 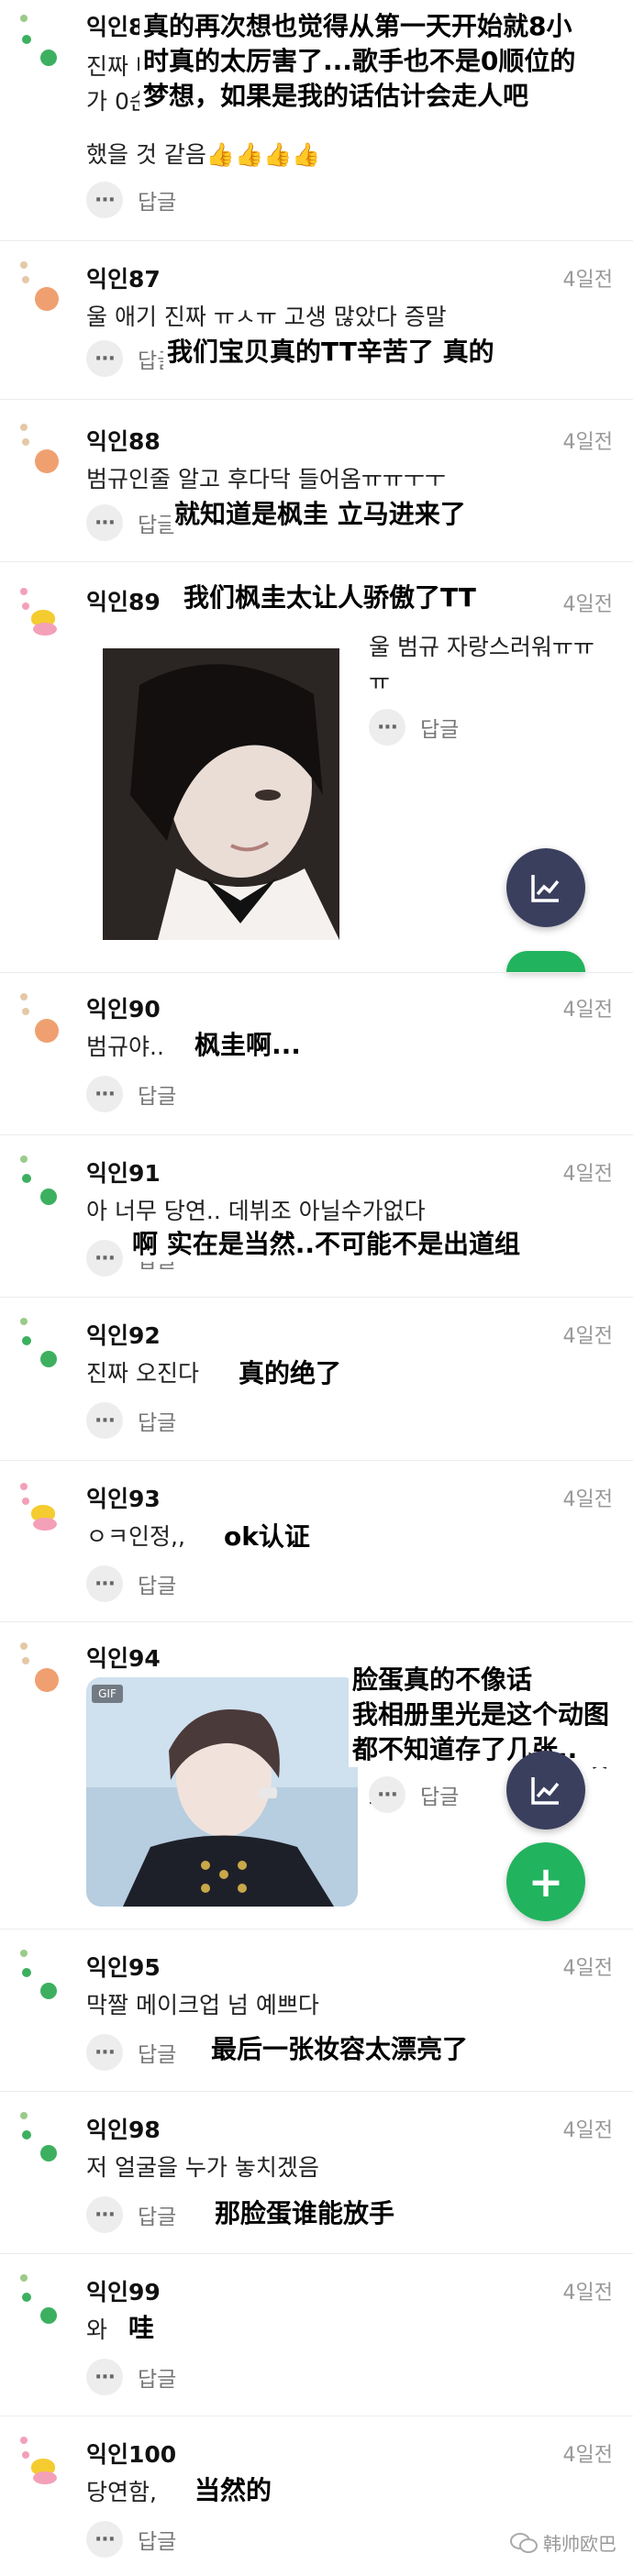 What do you see at coordinates (115, 27) in the screenshot?
I see `commenter-name: 익인8` at bounding box center [115, 27].